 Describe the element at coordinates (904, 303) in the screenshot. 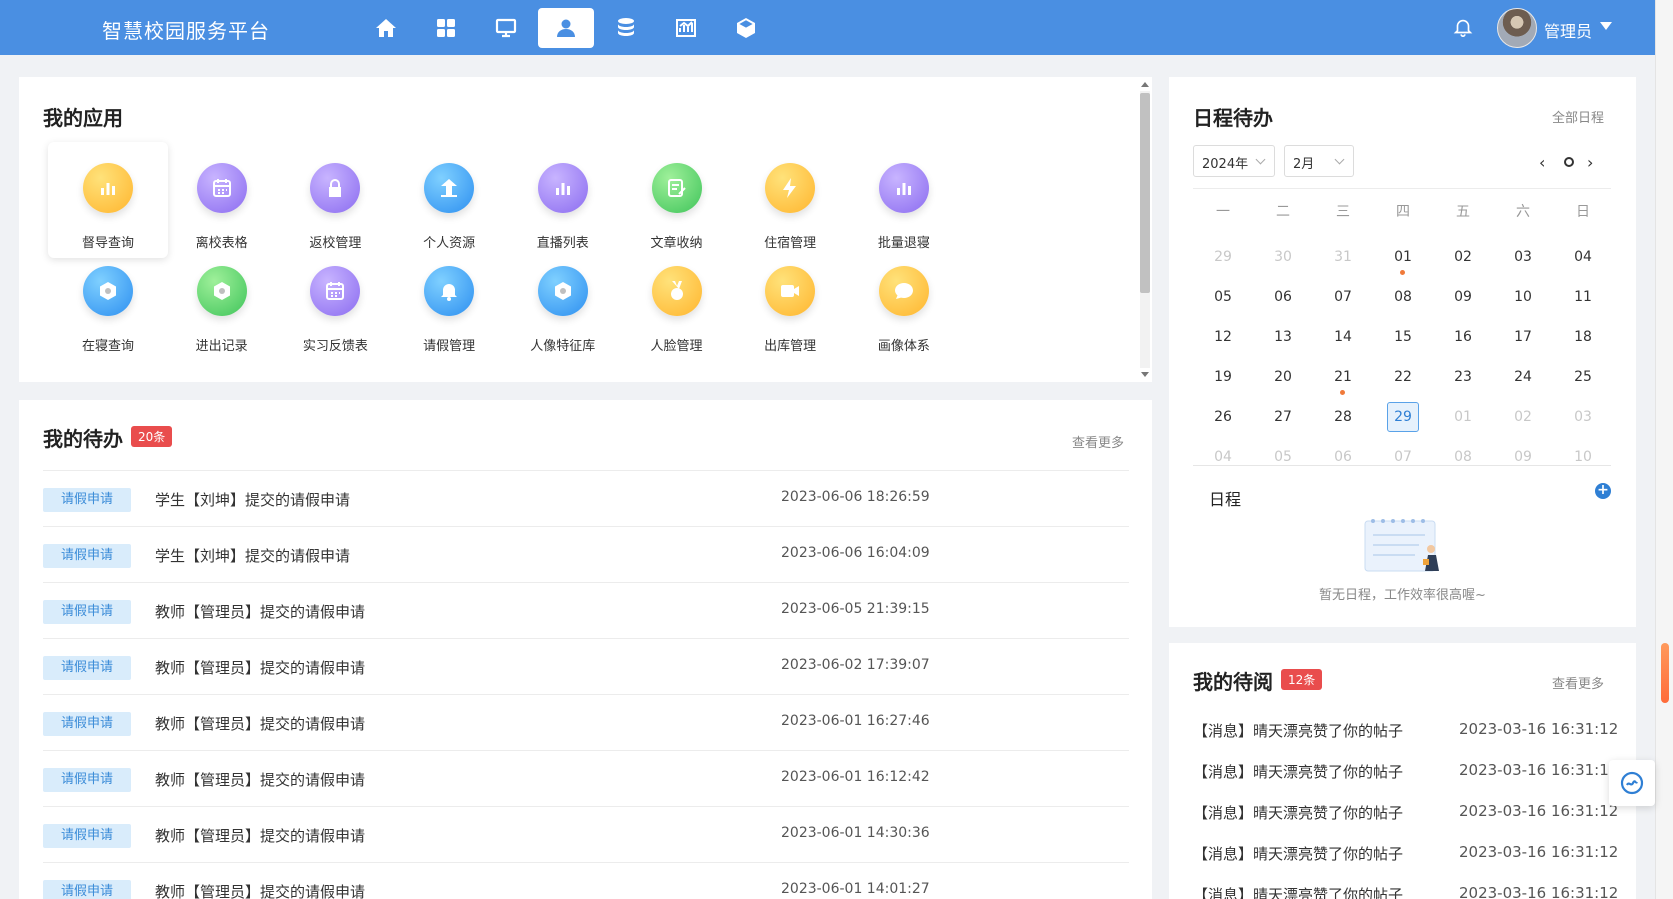

I see `app-item: 画像体系` at that location.